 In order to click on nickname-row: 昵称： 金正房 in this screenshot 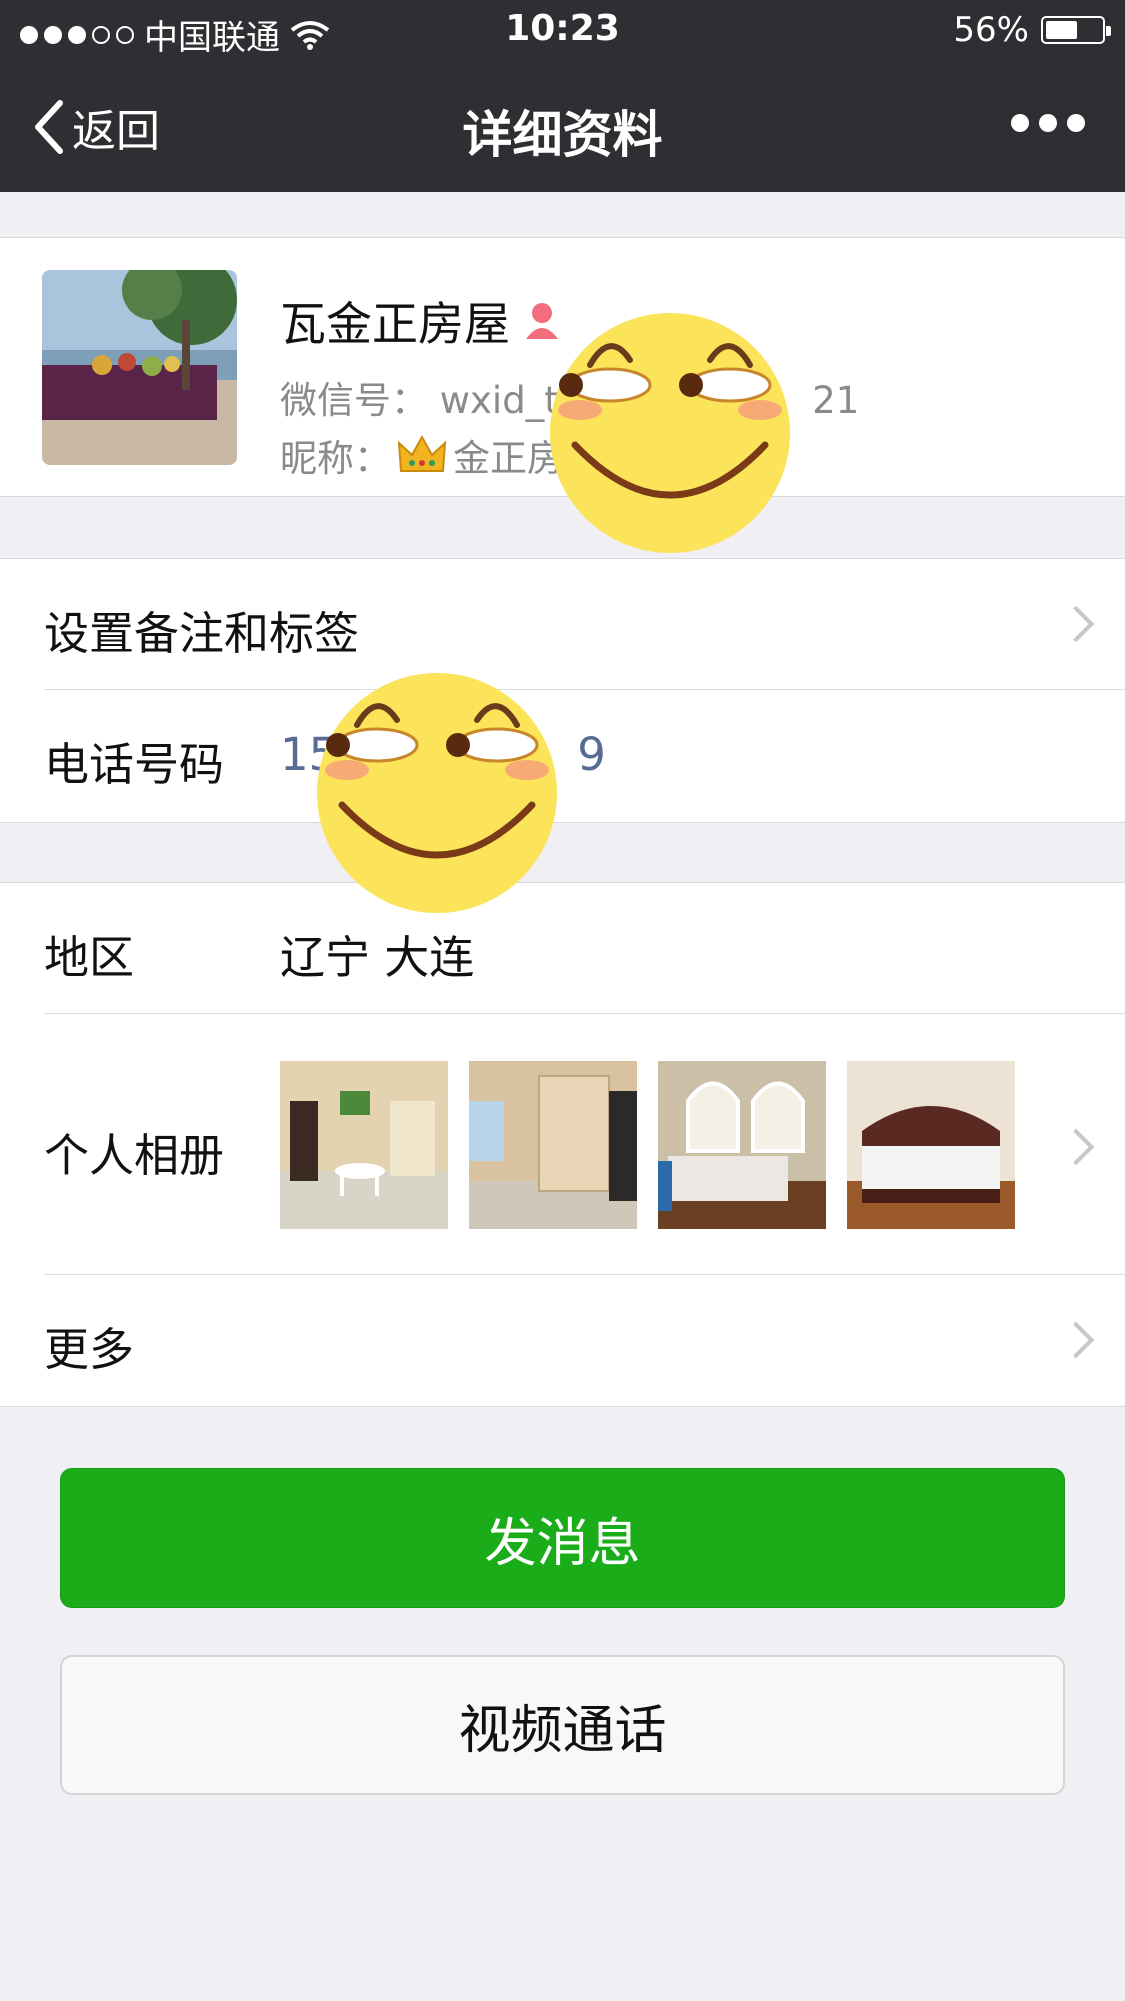, I will do `click(422, 455)`.